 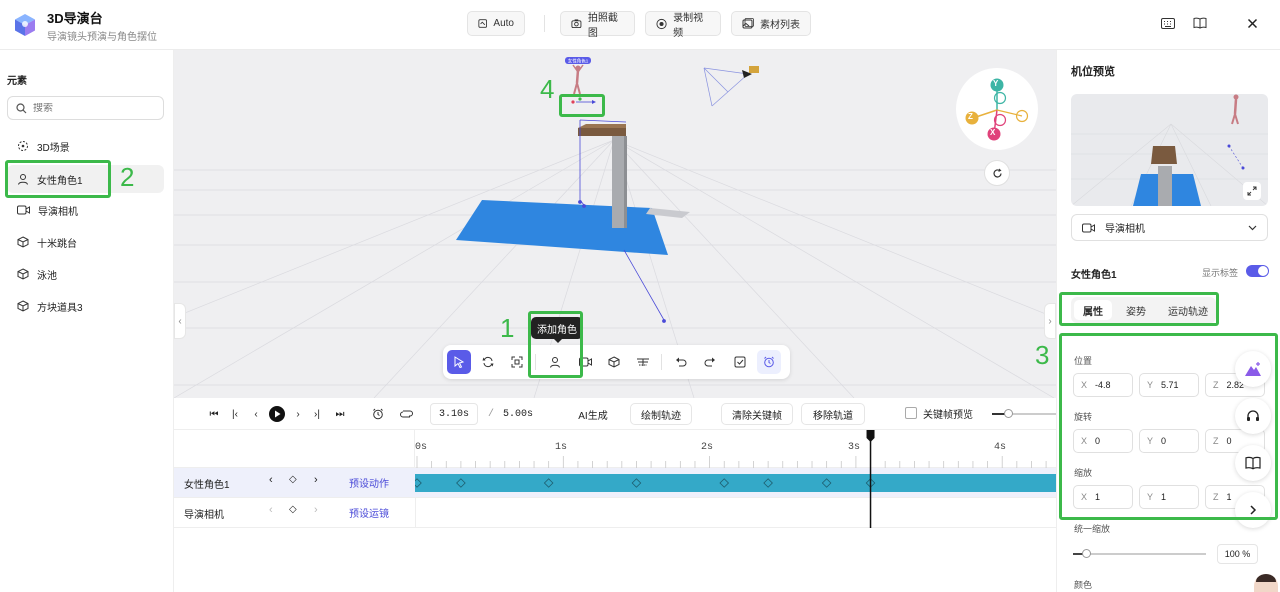 I want to click on expand-icon, so click(x=517, y=362).